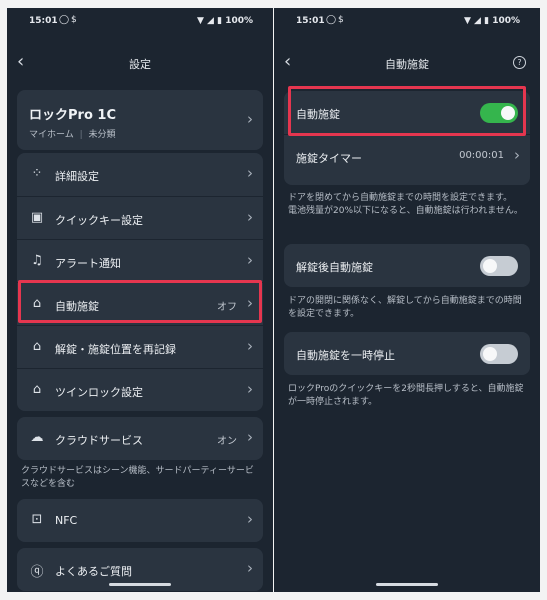  Describe the element at coordinates (519, 62) in the screenshot. I see `help-icon: ?` at that location.